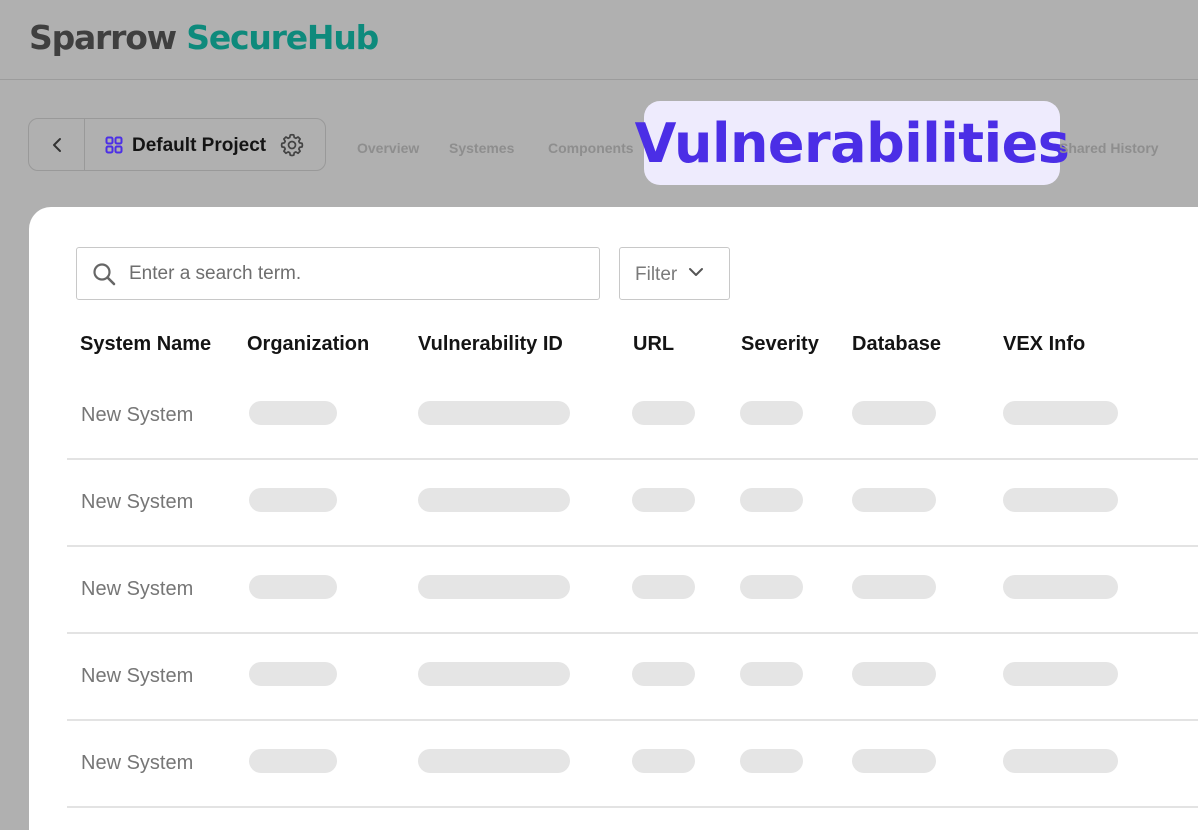 The image size is (1198, 830). What do you see at coordinates (1109, 148) in the screenshot?
I see `tab-shared-history: Shared History` at bounding box center [1109, 148].